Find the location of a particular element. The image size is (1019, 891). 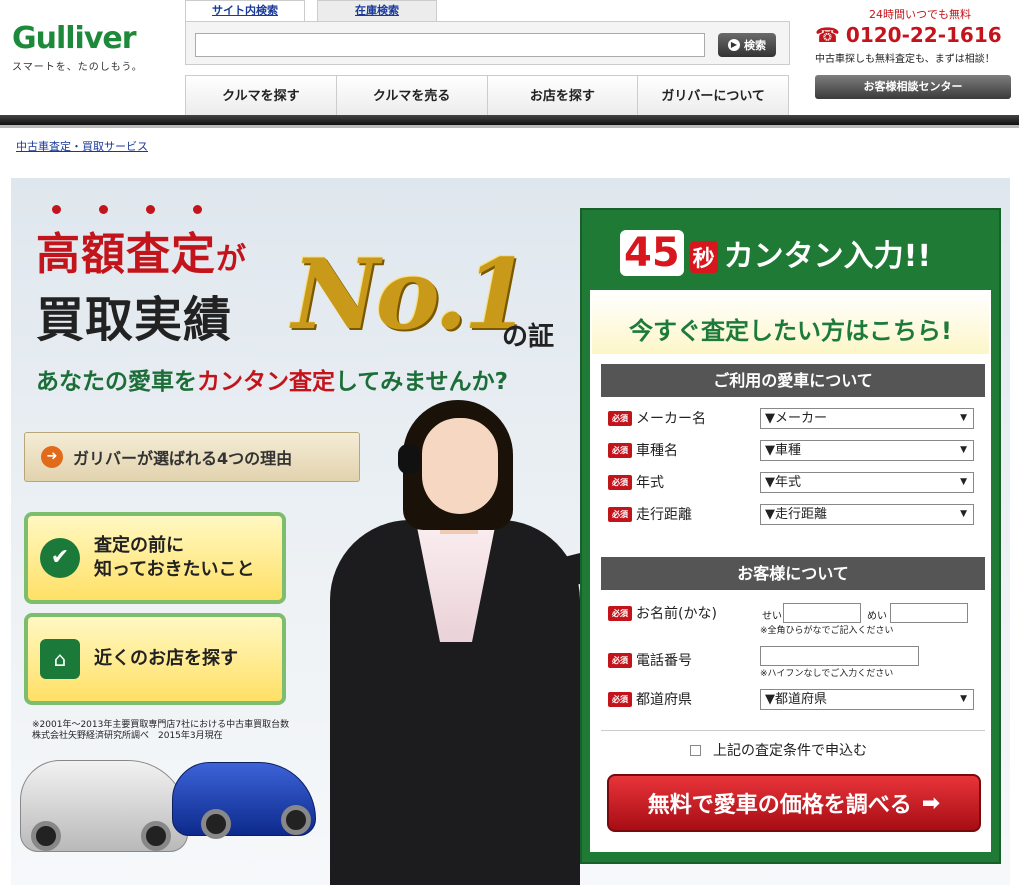

year-label: 年式 is located at coordinates (650, 483).